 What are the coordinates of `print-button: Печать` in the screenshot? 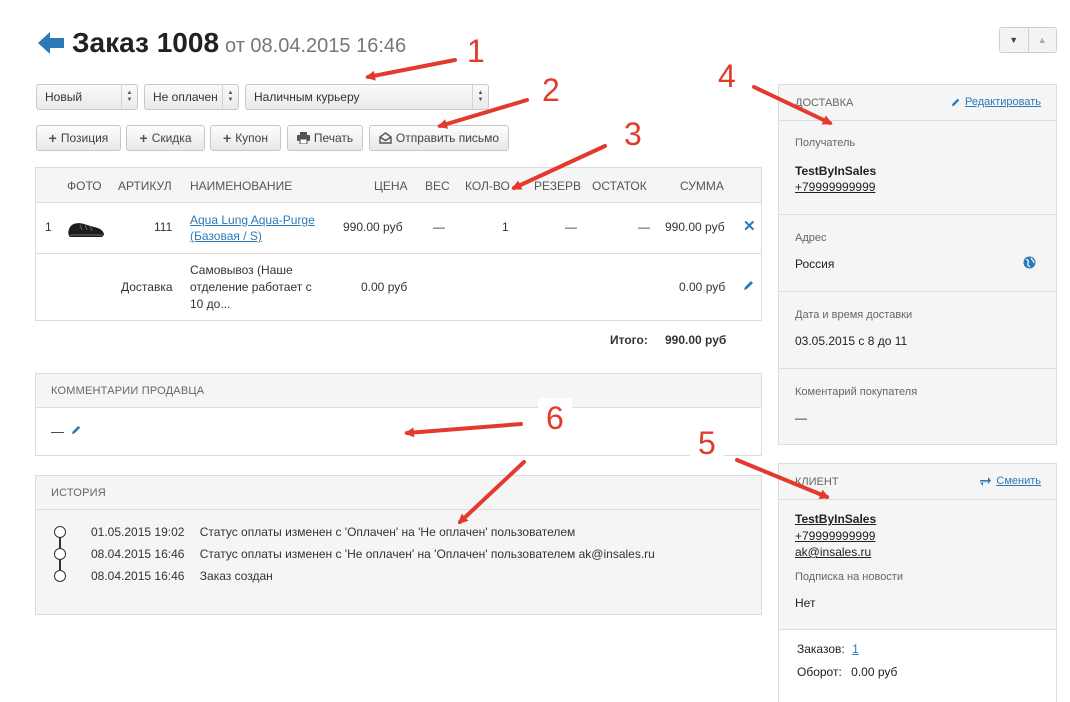 It's located at (325, 138).